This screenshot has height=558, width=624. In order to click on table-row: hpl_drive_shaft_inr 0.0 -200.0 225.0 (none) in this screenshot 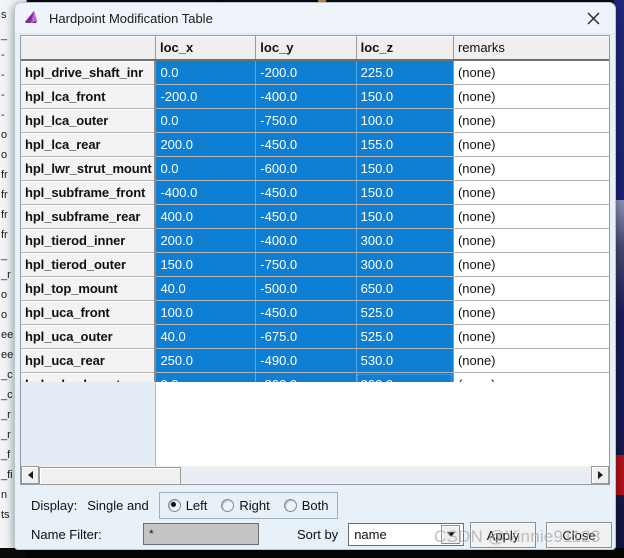, I will do `click(315, 72)`.